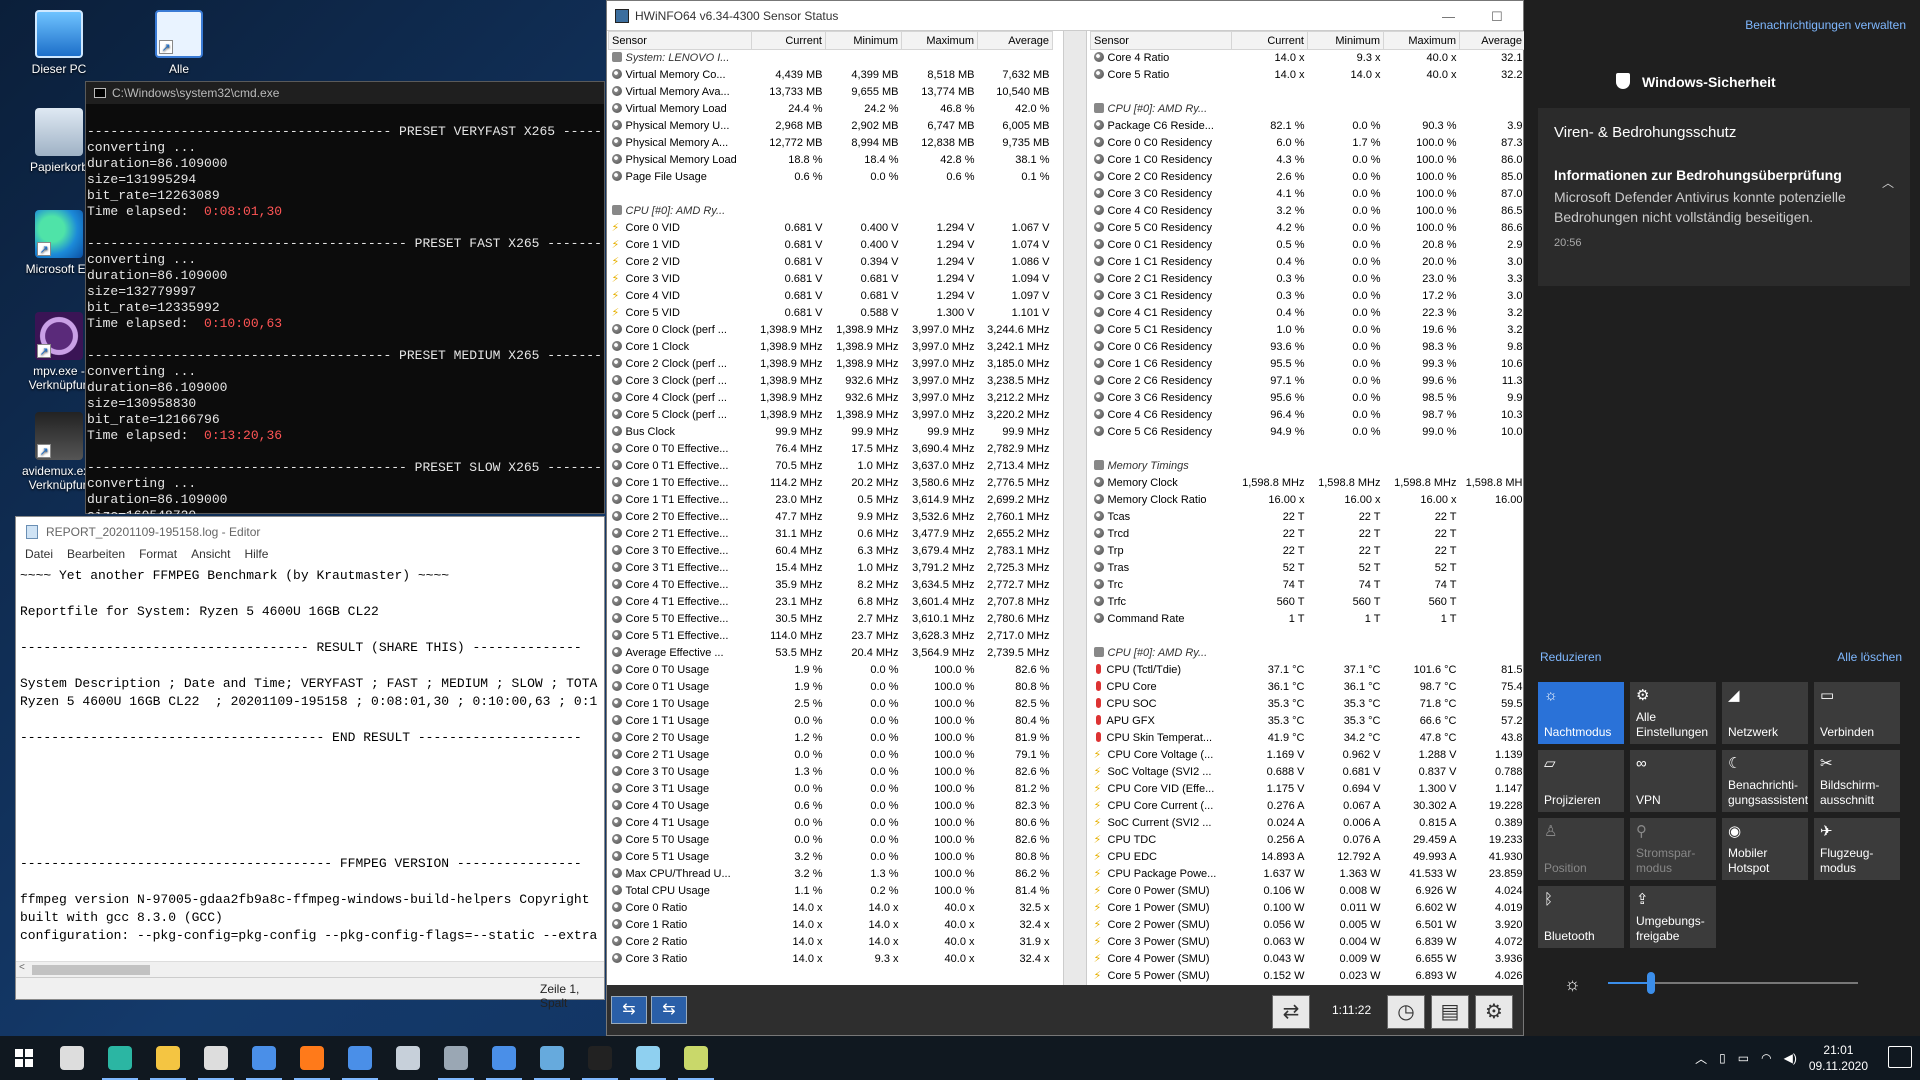 Image resolution: width=1920 pixels, height=1080 pixels. I want to click on taskbar-app-steam, so click(408, 1058).